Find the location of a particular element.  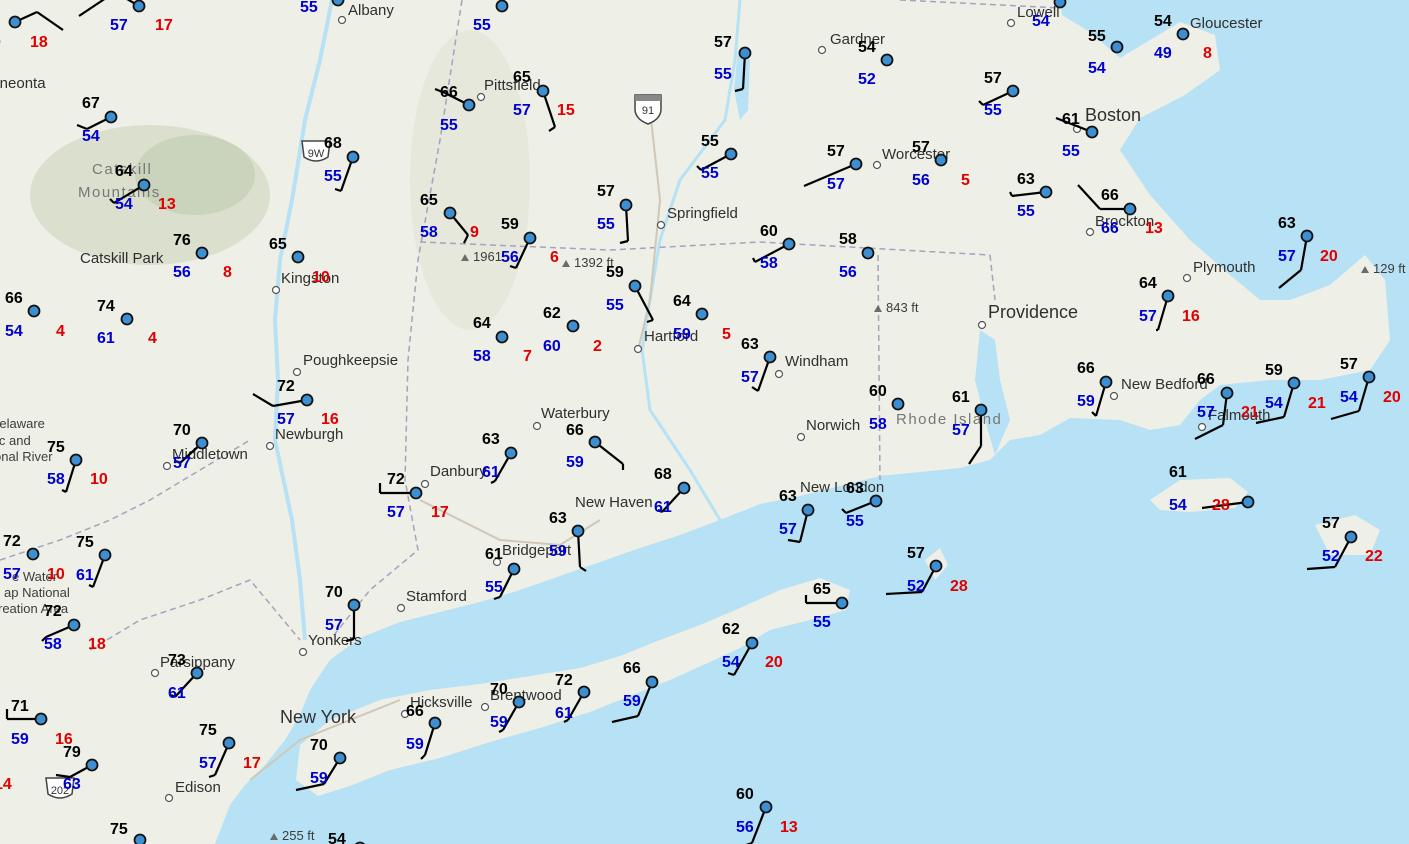

dewpoint-label: 49 is located at coordinates (1163, 53).